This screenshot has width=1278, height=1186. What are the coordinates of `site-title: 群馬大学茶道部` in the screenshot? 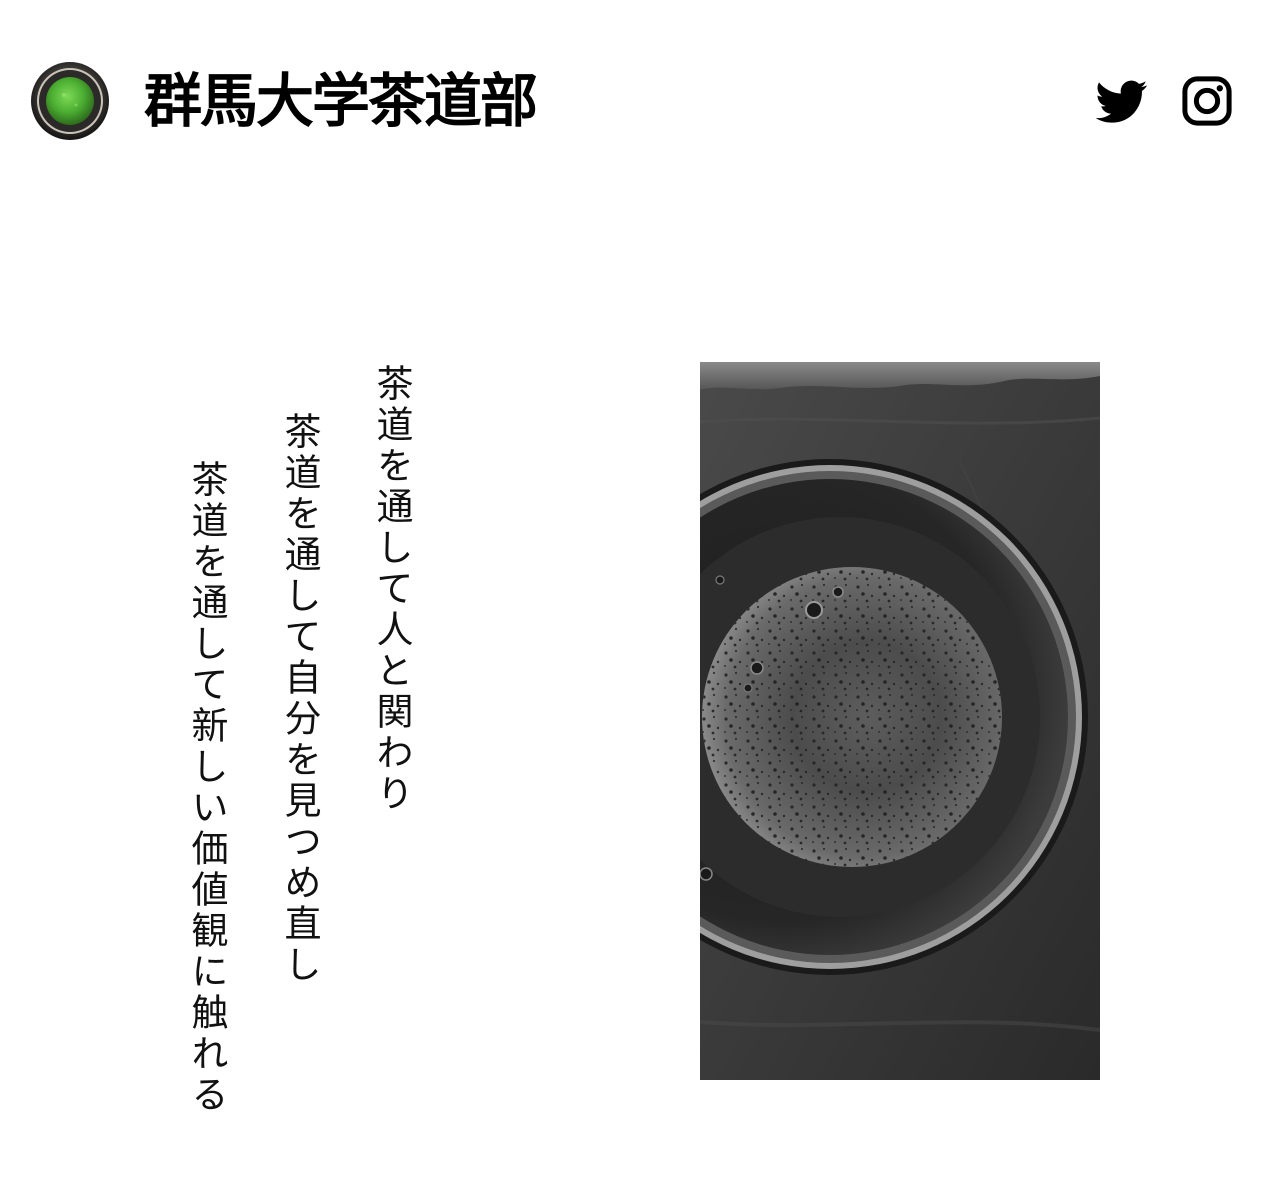 It's located at (341, 101).